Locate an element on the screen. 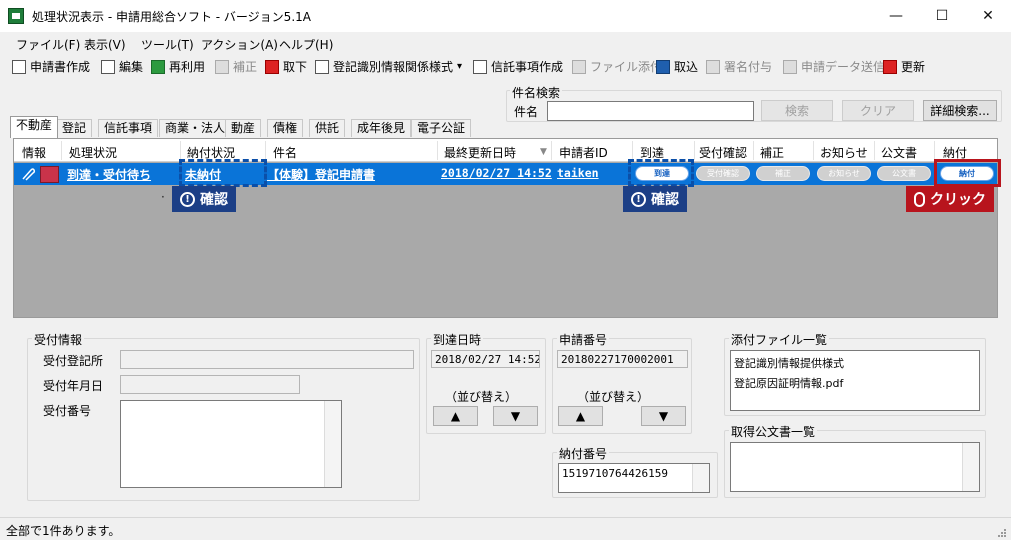  tab-guardianship: 成年後見 is located at coordinates (381, 128).